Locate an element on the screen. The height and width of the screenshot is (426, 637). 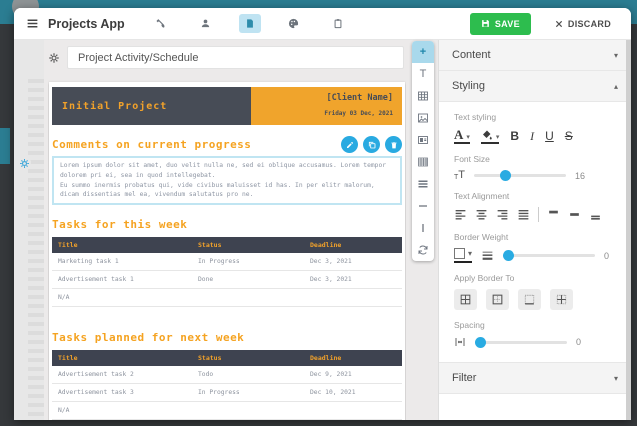
border-weight-slider-thumb is located at coordinates (509, 255).